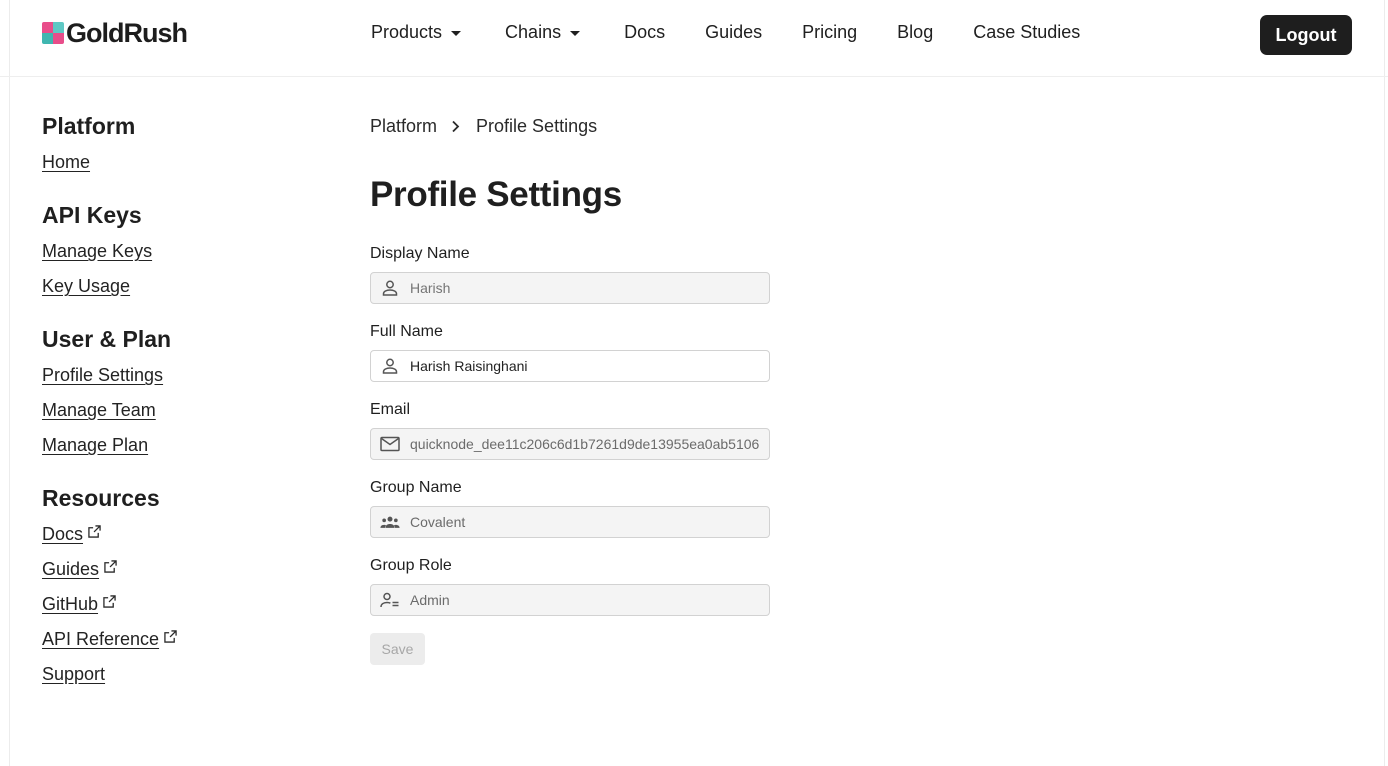  I want to click on logout-button: Logout, so click(1306, 35).